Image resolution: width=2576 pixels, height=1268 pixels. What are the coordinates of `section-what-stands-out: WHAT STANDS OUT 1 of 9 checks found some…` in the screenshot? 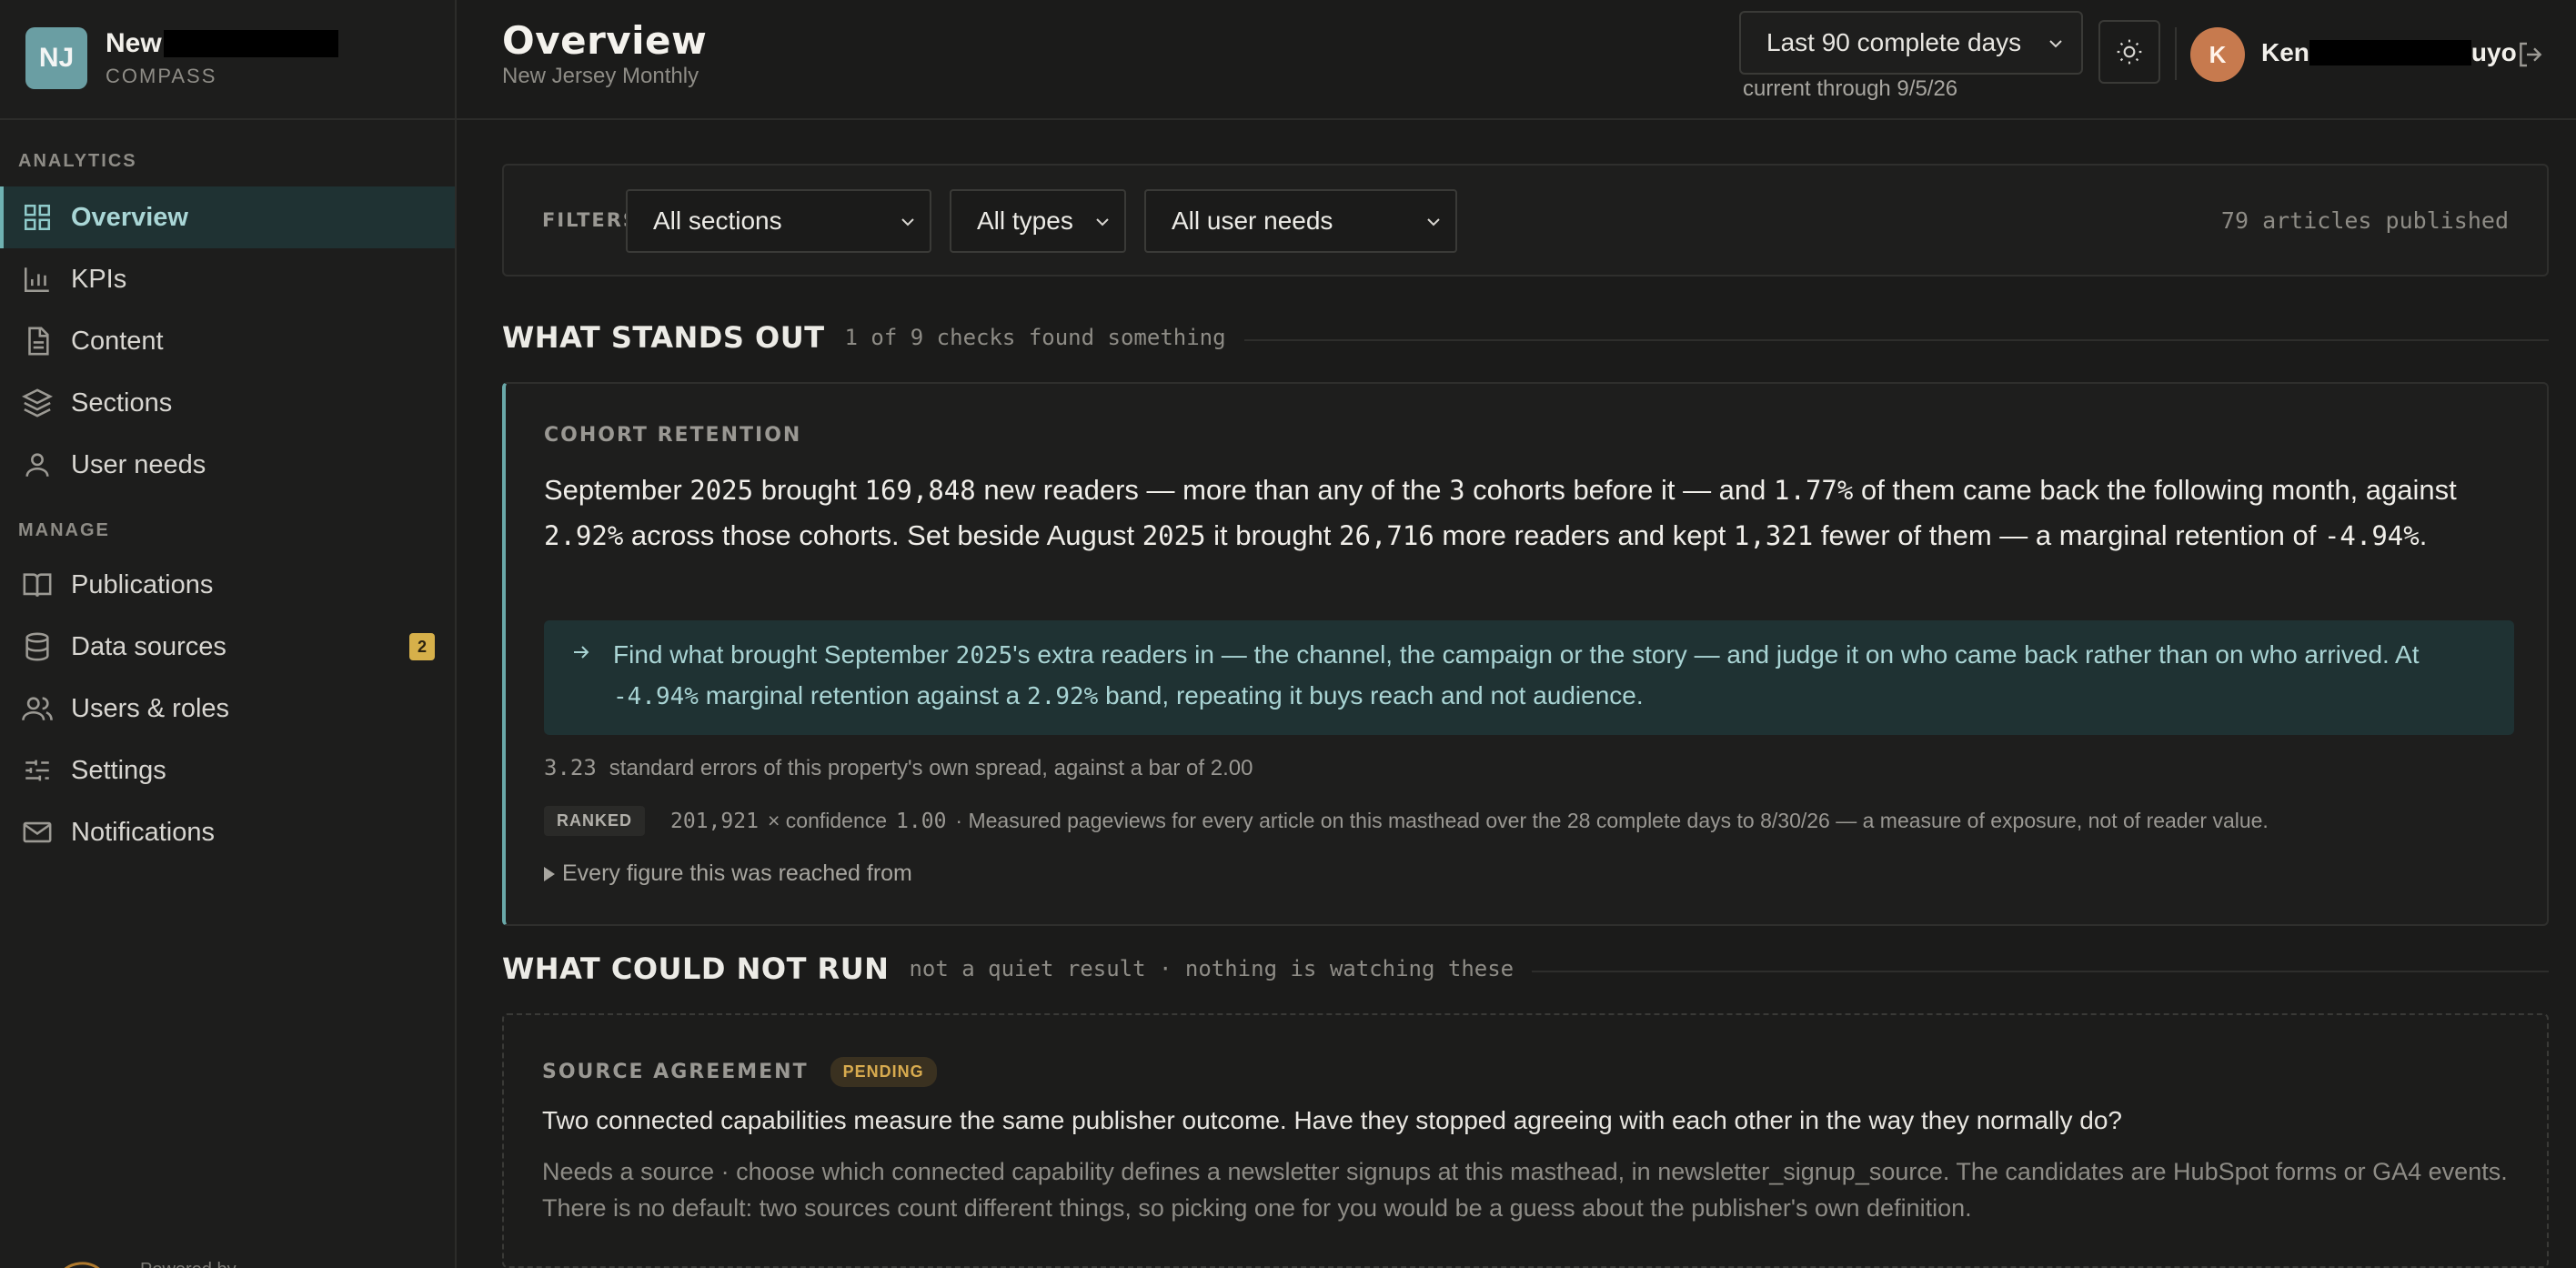 It's located at (1525, 337).